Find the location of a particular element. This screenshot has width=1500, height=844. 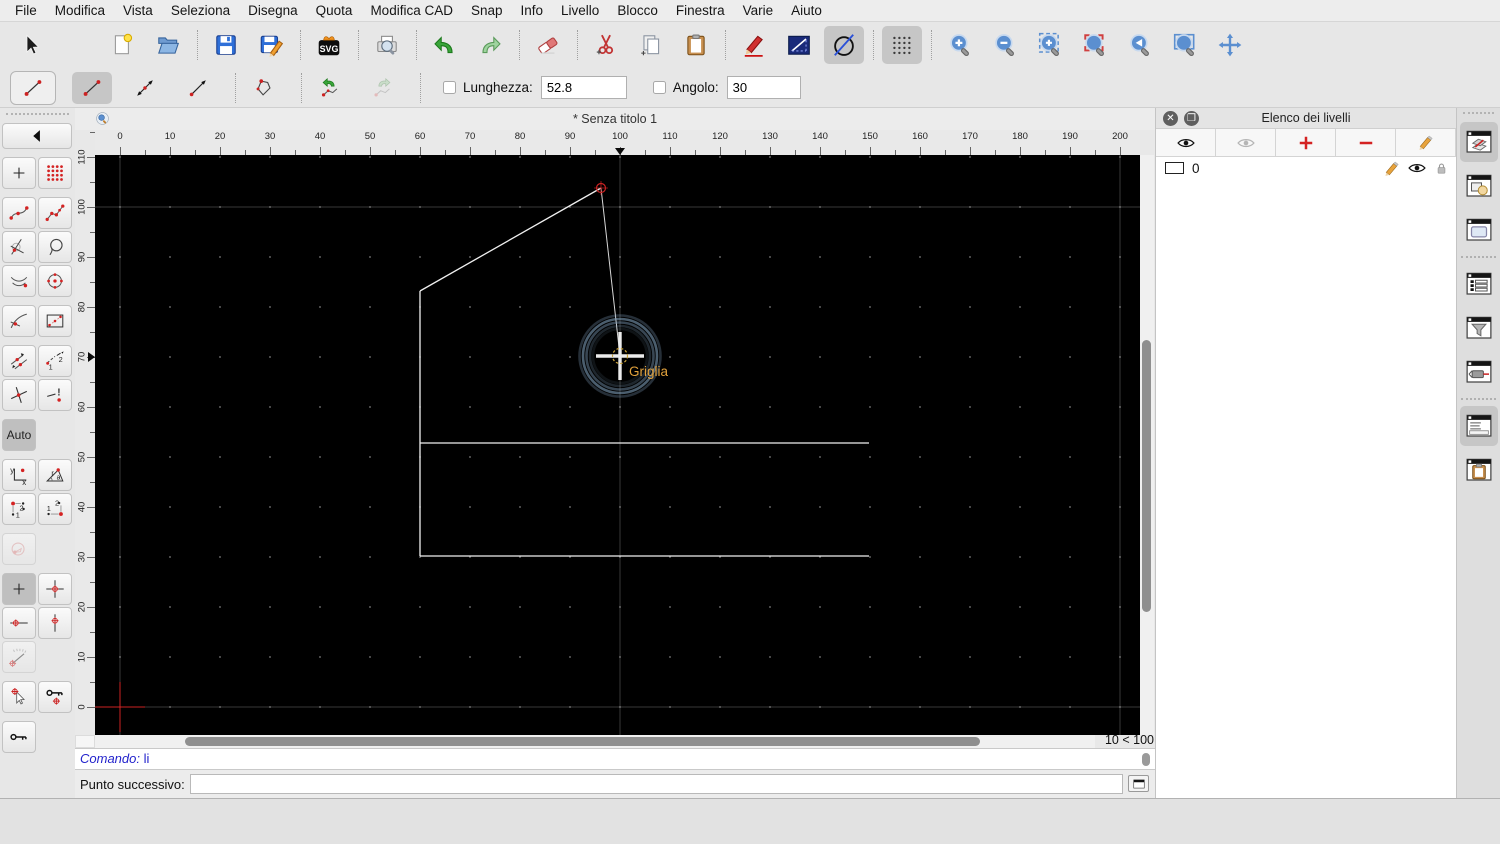

select-pointer-button is located at coordinates (32, 45).